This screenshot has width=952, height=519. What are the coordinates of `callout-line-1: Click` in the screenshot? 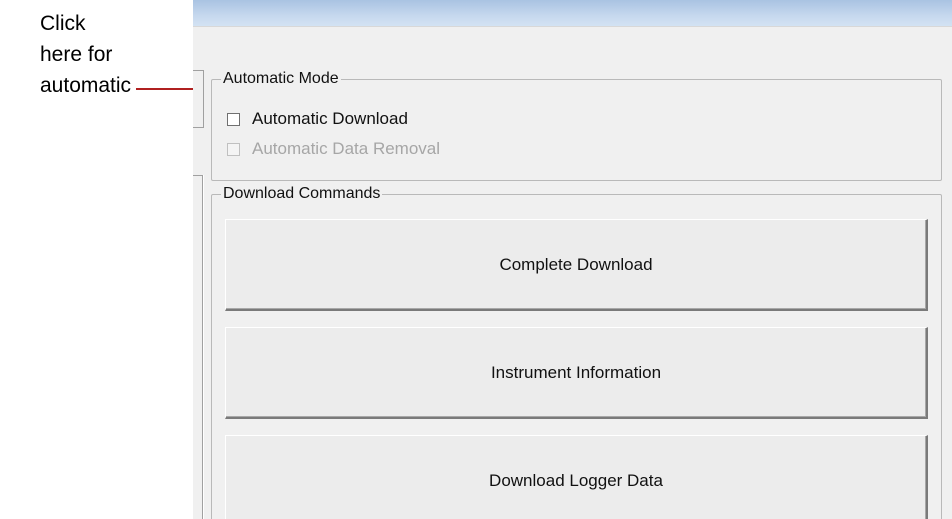 It's located at (63, 23).